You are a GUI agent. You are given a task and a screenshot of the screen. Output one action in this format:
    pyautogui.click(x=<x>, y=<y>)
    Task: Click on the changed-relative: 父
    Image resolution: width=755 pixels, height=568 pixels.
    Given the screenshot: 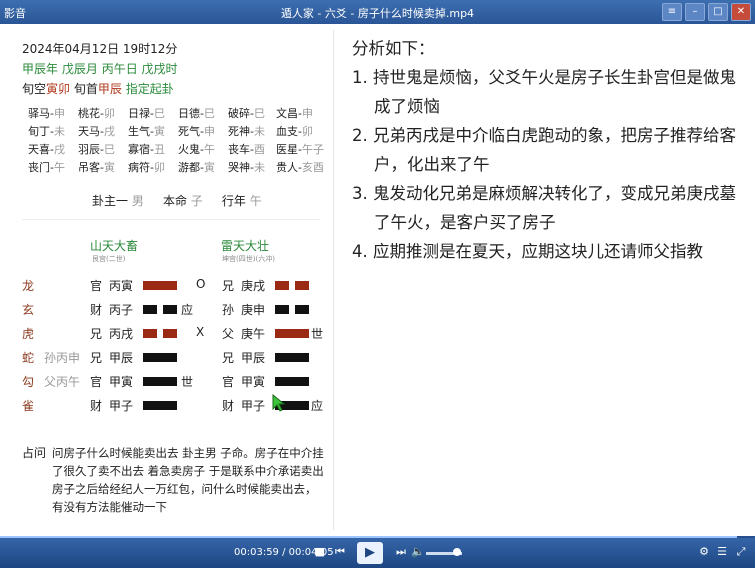 What is the action you would take?
    pyautogui.click(x=228, y=334)
    